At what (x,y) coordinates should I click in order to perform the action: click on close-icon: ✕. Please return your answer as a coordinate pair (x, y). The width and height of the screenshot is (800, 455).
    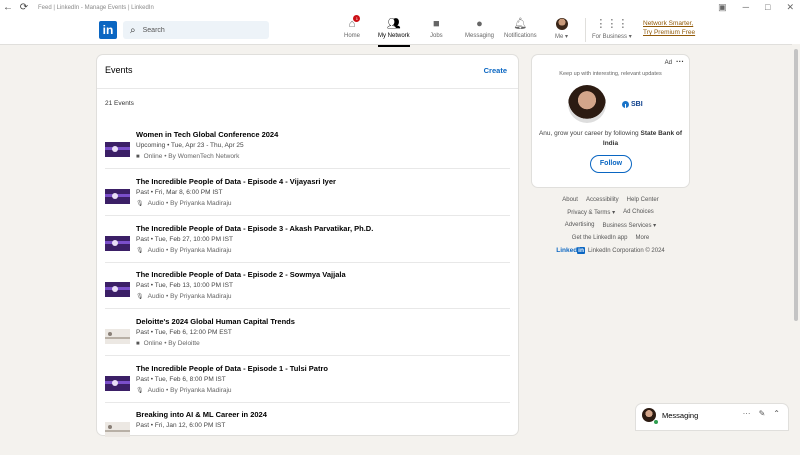
    Looking at the image, I should click on (790, 7).